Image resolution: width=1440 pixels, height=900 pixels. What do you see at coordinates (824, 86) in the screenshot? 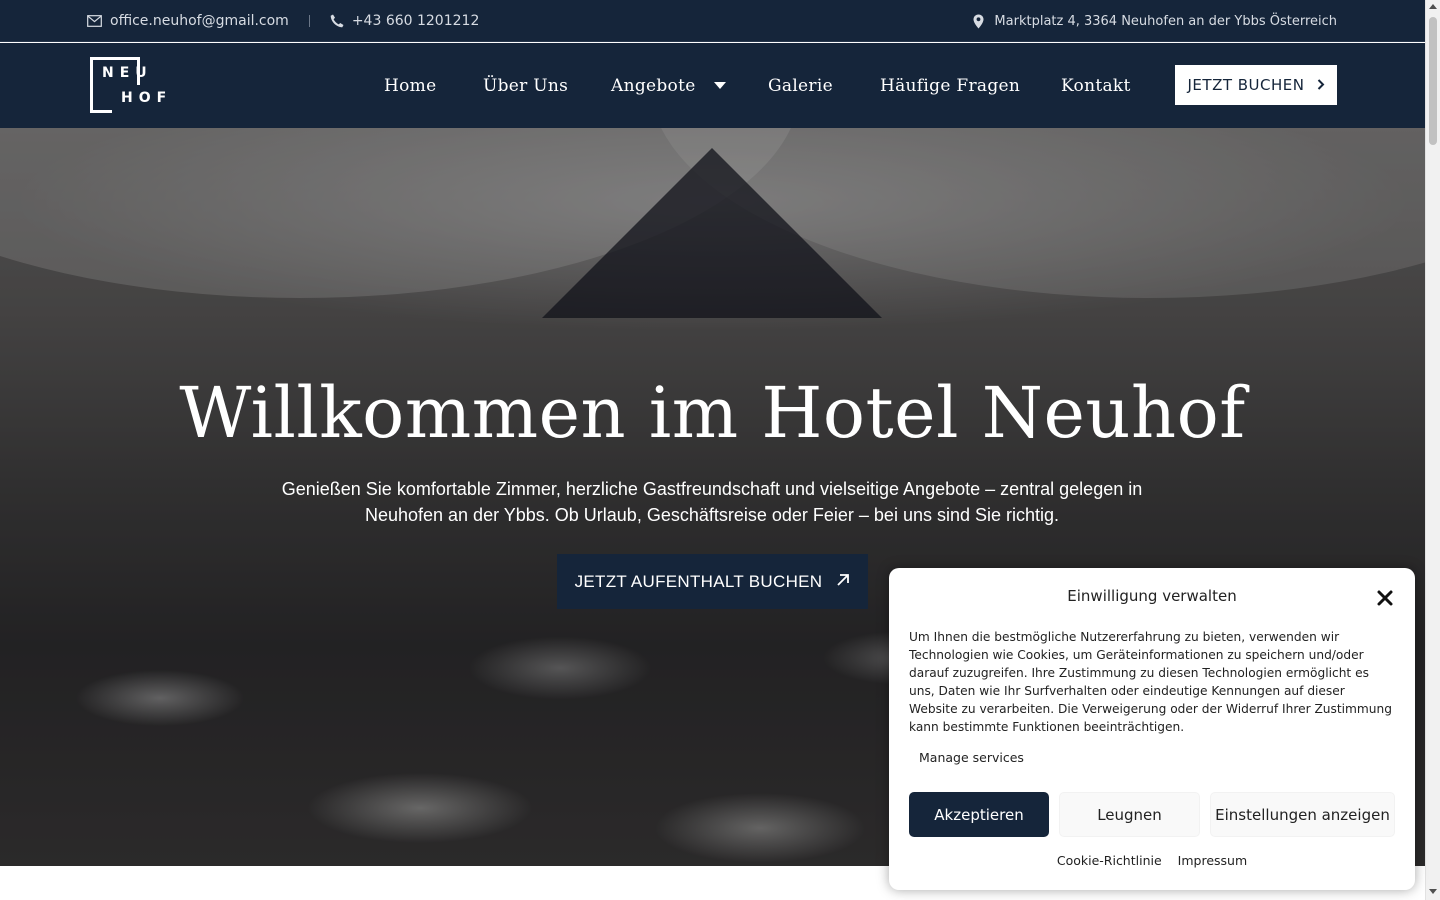
I see `nav-gallery: Galerie` at bounding box center [824, 86].